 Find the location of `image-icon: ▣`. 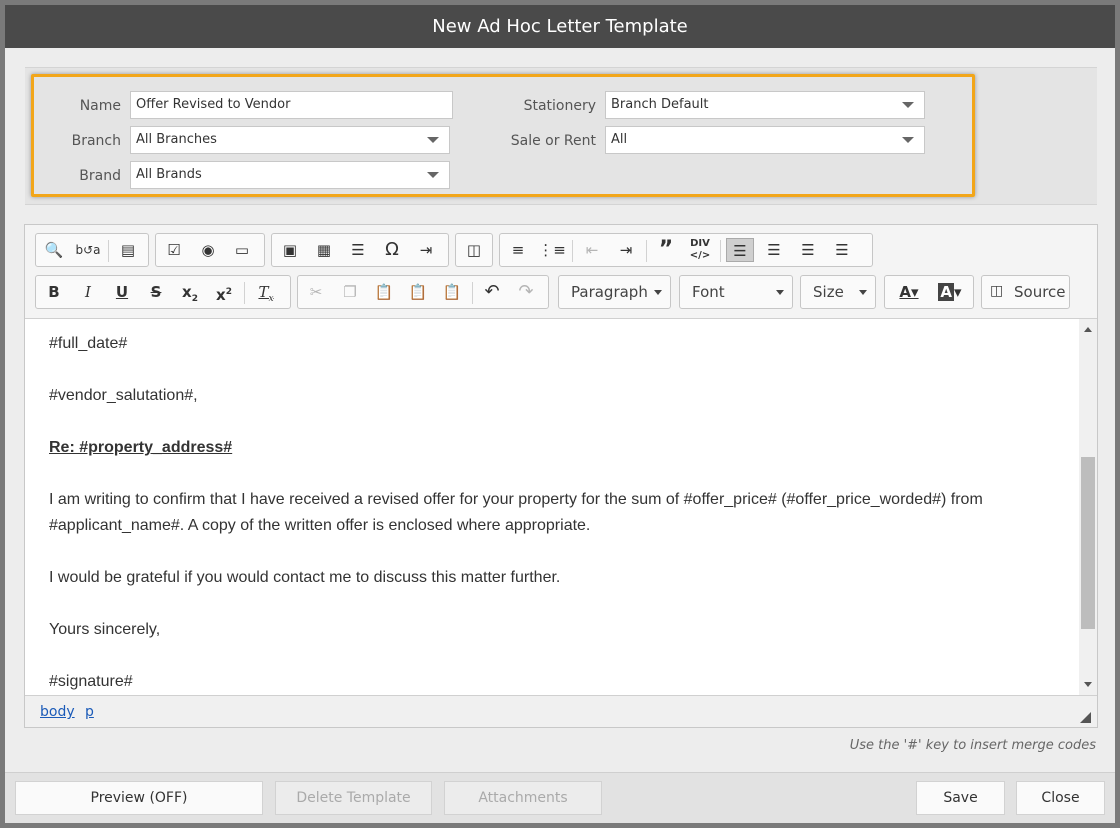

image-icon: ▣ is located at coordinates (290, 250).